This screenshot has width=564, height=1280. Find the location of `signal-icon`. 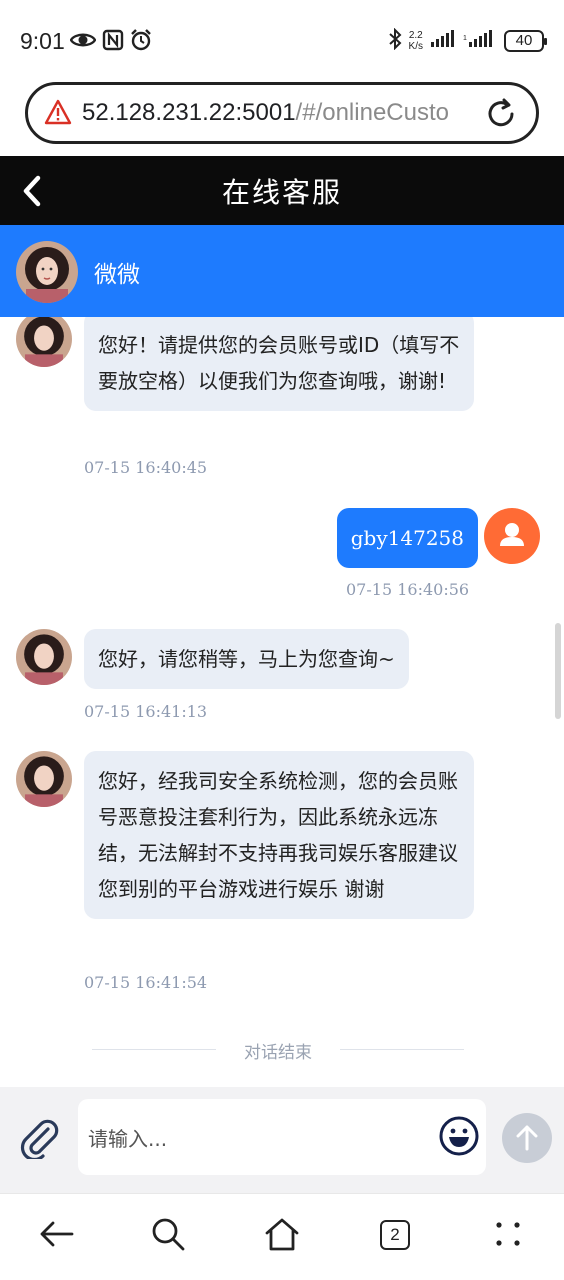

signal-icon is located at coordinates (443, 41).